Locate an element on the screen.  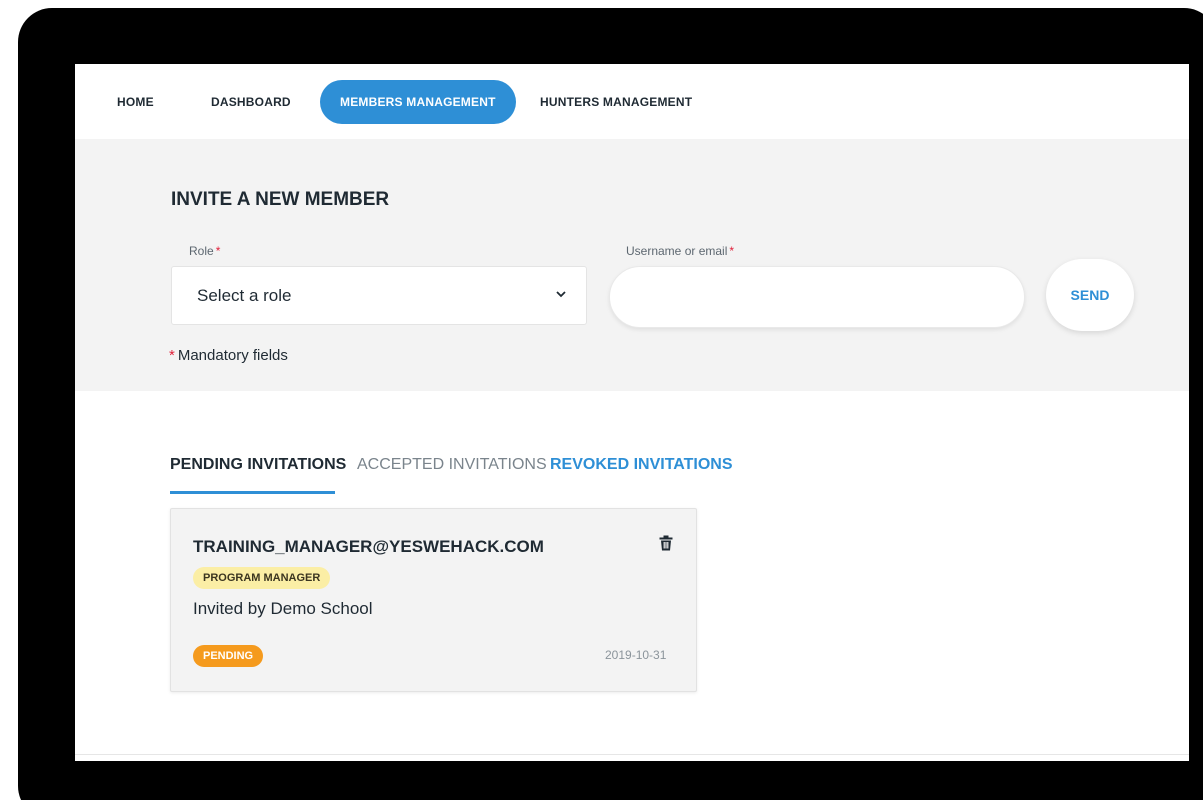
trash-icon is located at coordinates (667, 544).